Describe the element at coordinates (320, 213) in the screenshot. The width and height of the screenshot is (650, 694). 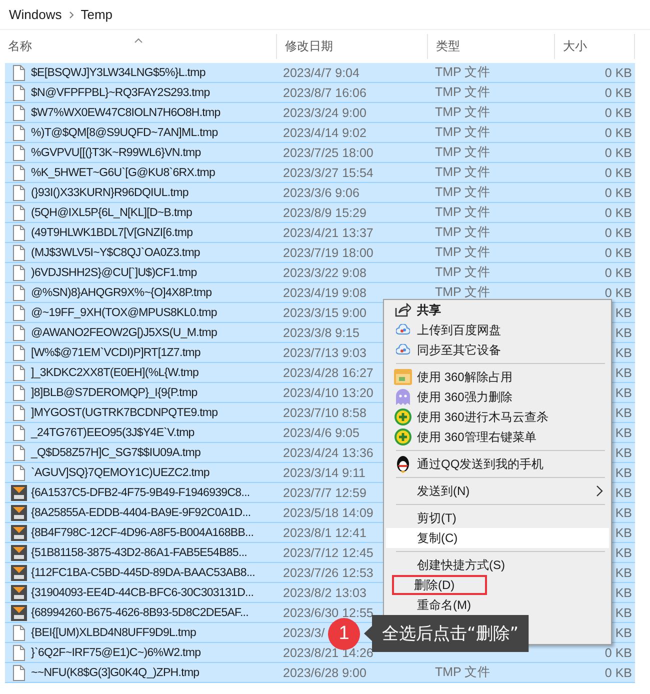
I see `file-row: (5QH@IXL5P{6L_N[KL][D~B.tmp 2023/8/9 15:29 TMP 文件 0 KB` at that location.